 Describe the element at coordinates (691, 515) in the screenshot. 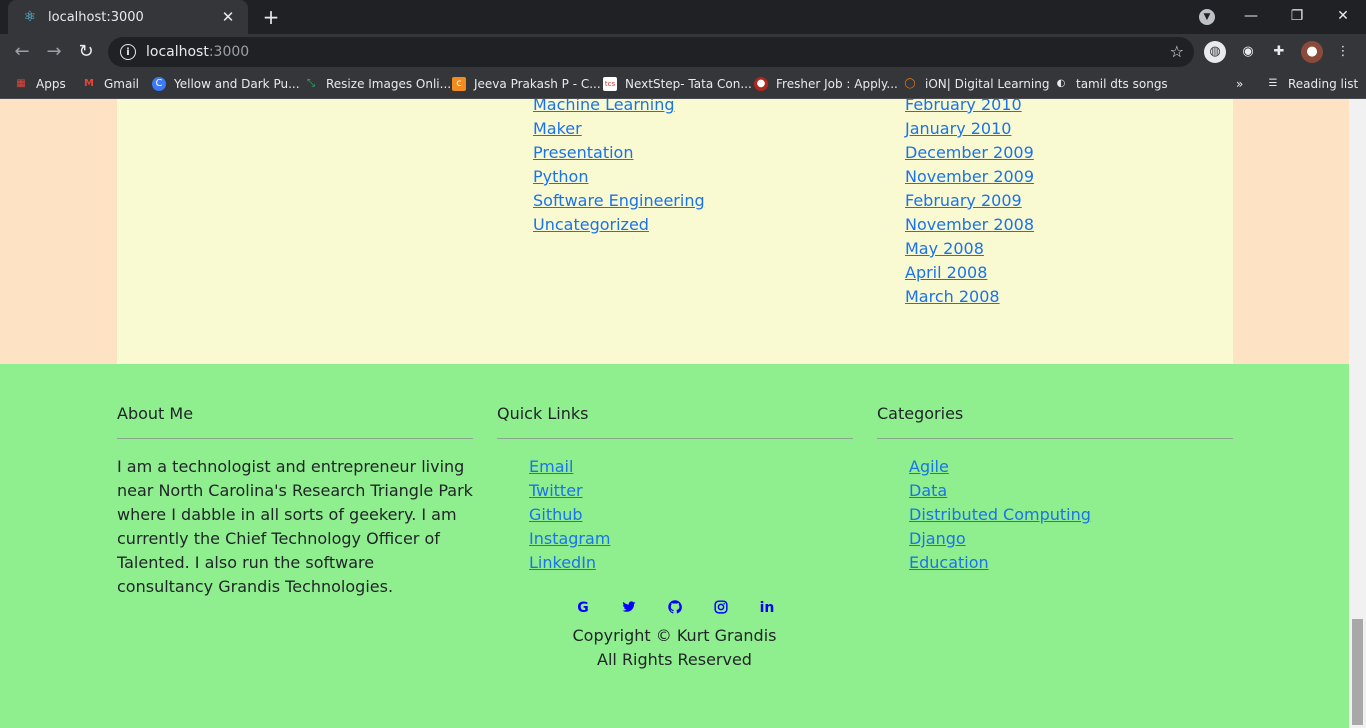

I see `github-link: Github` at that location.